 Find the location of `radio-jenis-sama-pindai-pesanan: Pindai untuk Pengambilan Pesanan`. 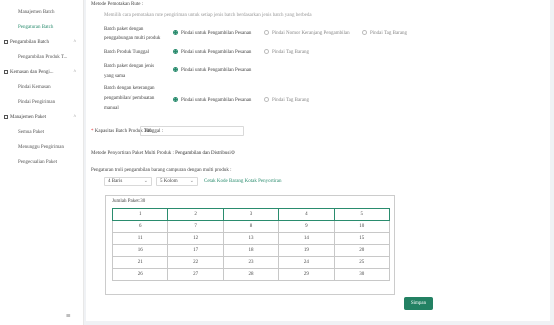

radio-jenis-sama-pindai-pesanan: Pindai untuk Pengambilan Pesanan is located at coordinates (212, 70).